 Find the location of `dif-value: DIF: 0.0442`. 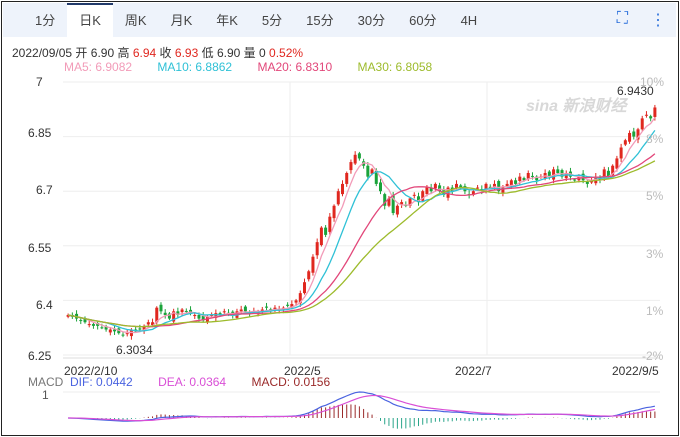

dif-value: DIF: 0.0442 is located at coordinates (101, 382).